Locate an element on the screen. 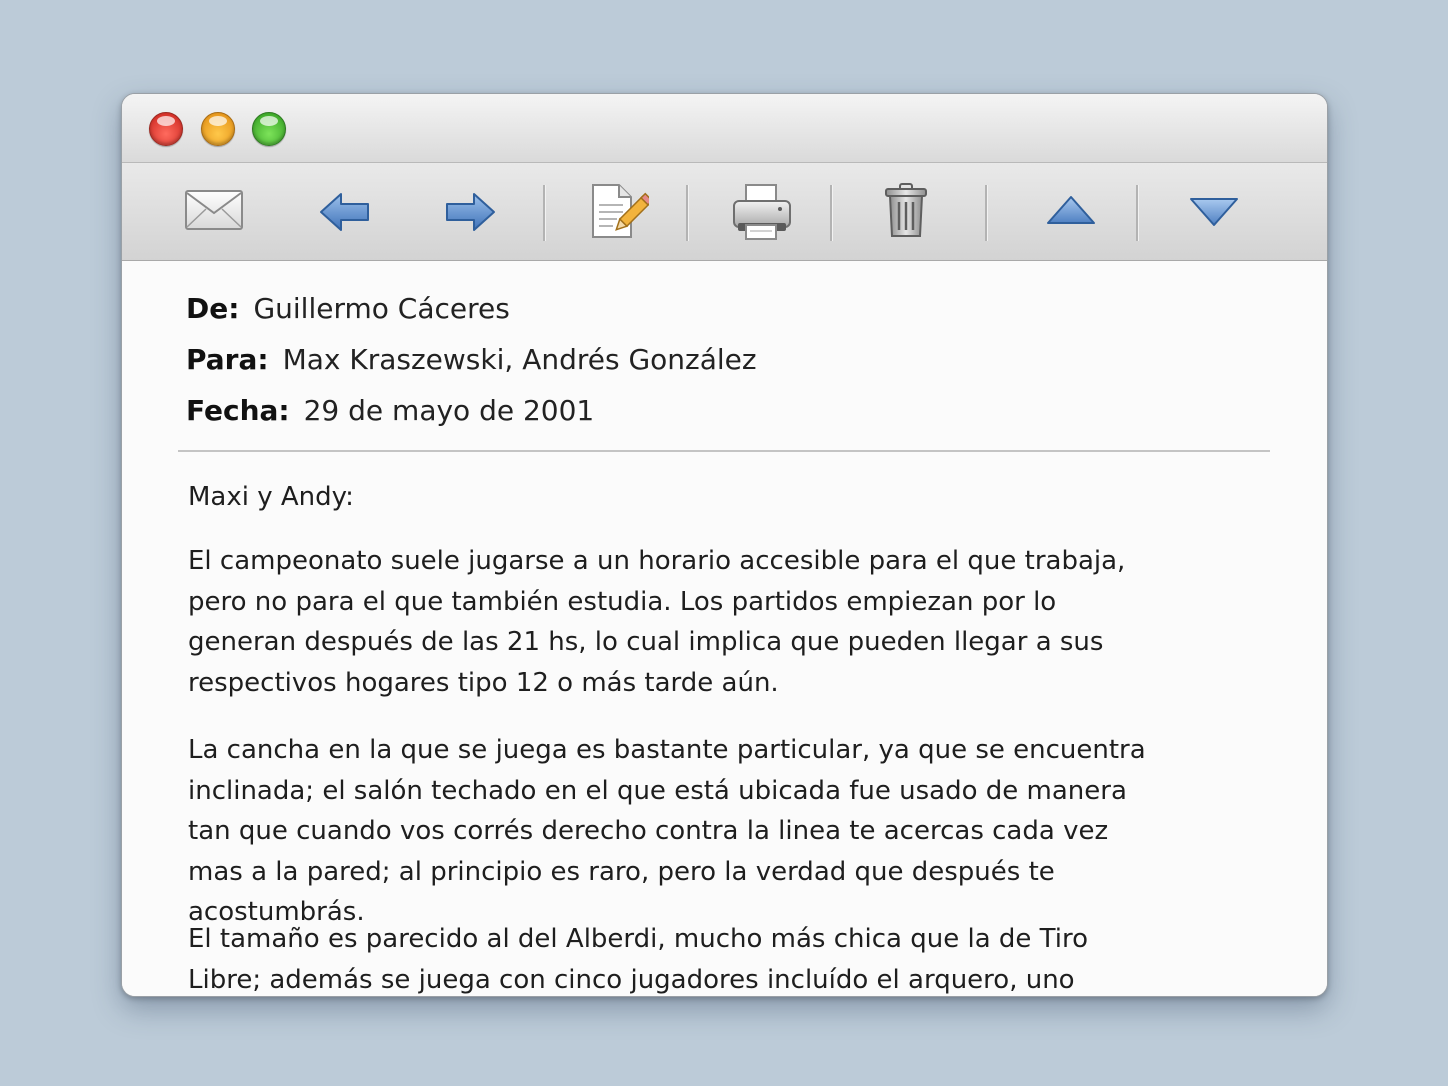  delete-button is located at coordinates (906, 213).